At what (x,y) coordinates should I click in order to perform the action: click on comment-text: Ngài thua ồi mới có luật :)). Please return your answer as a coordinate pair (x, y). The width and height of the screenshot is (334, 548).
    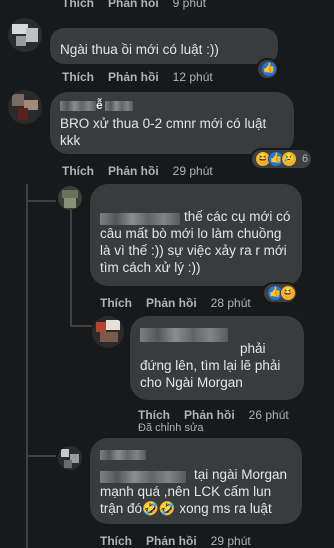
    Looking at the image, I should click on (139, 49).